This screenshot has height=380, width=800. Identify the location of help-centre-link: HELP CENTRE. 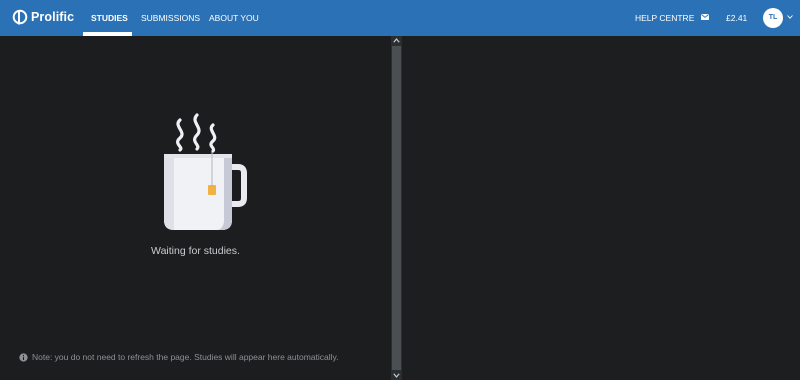
(664, 18).